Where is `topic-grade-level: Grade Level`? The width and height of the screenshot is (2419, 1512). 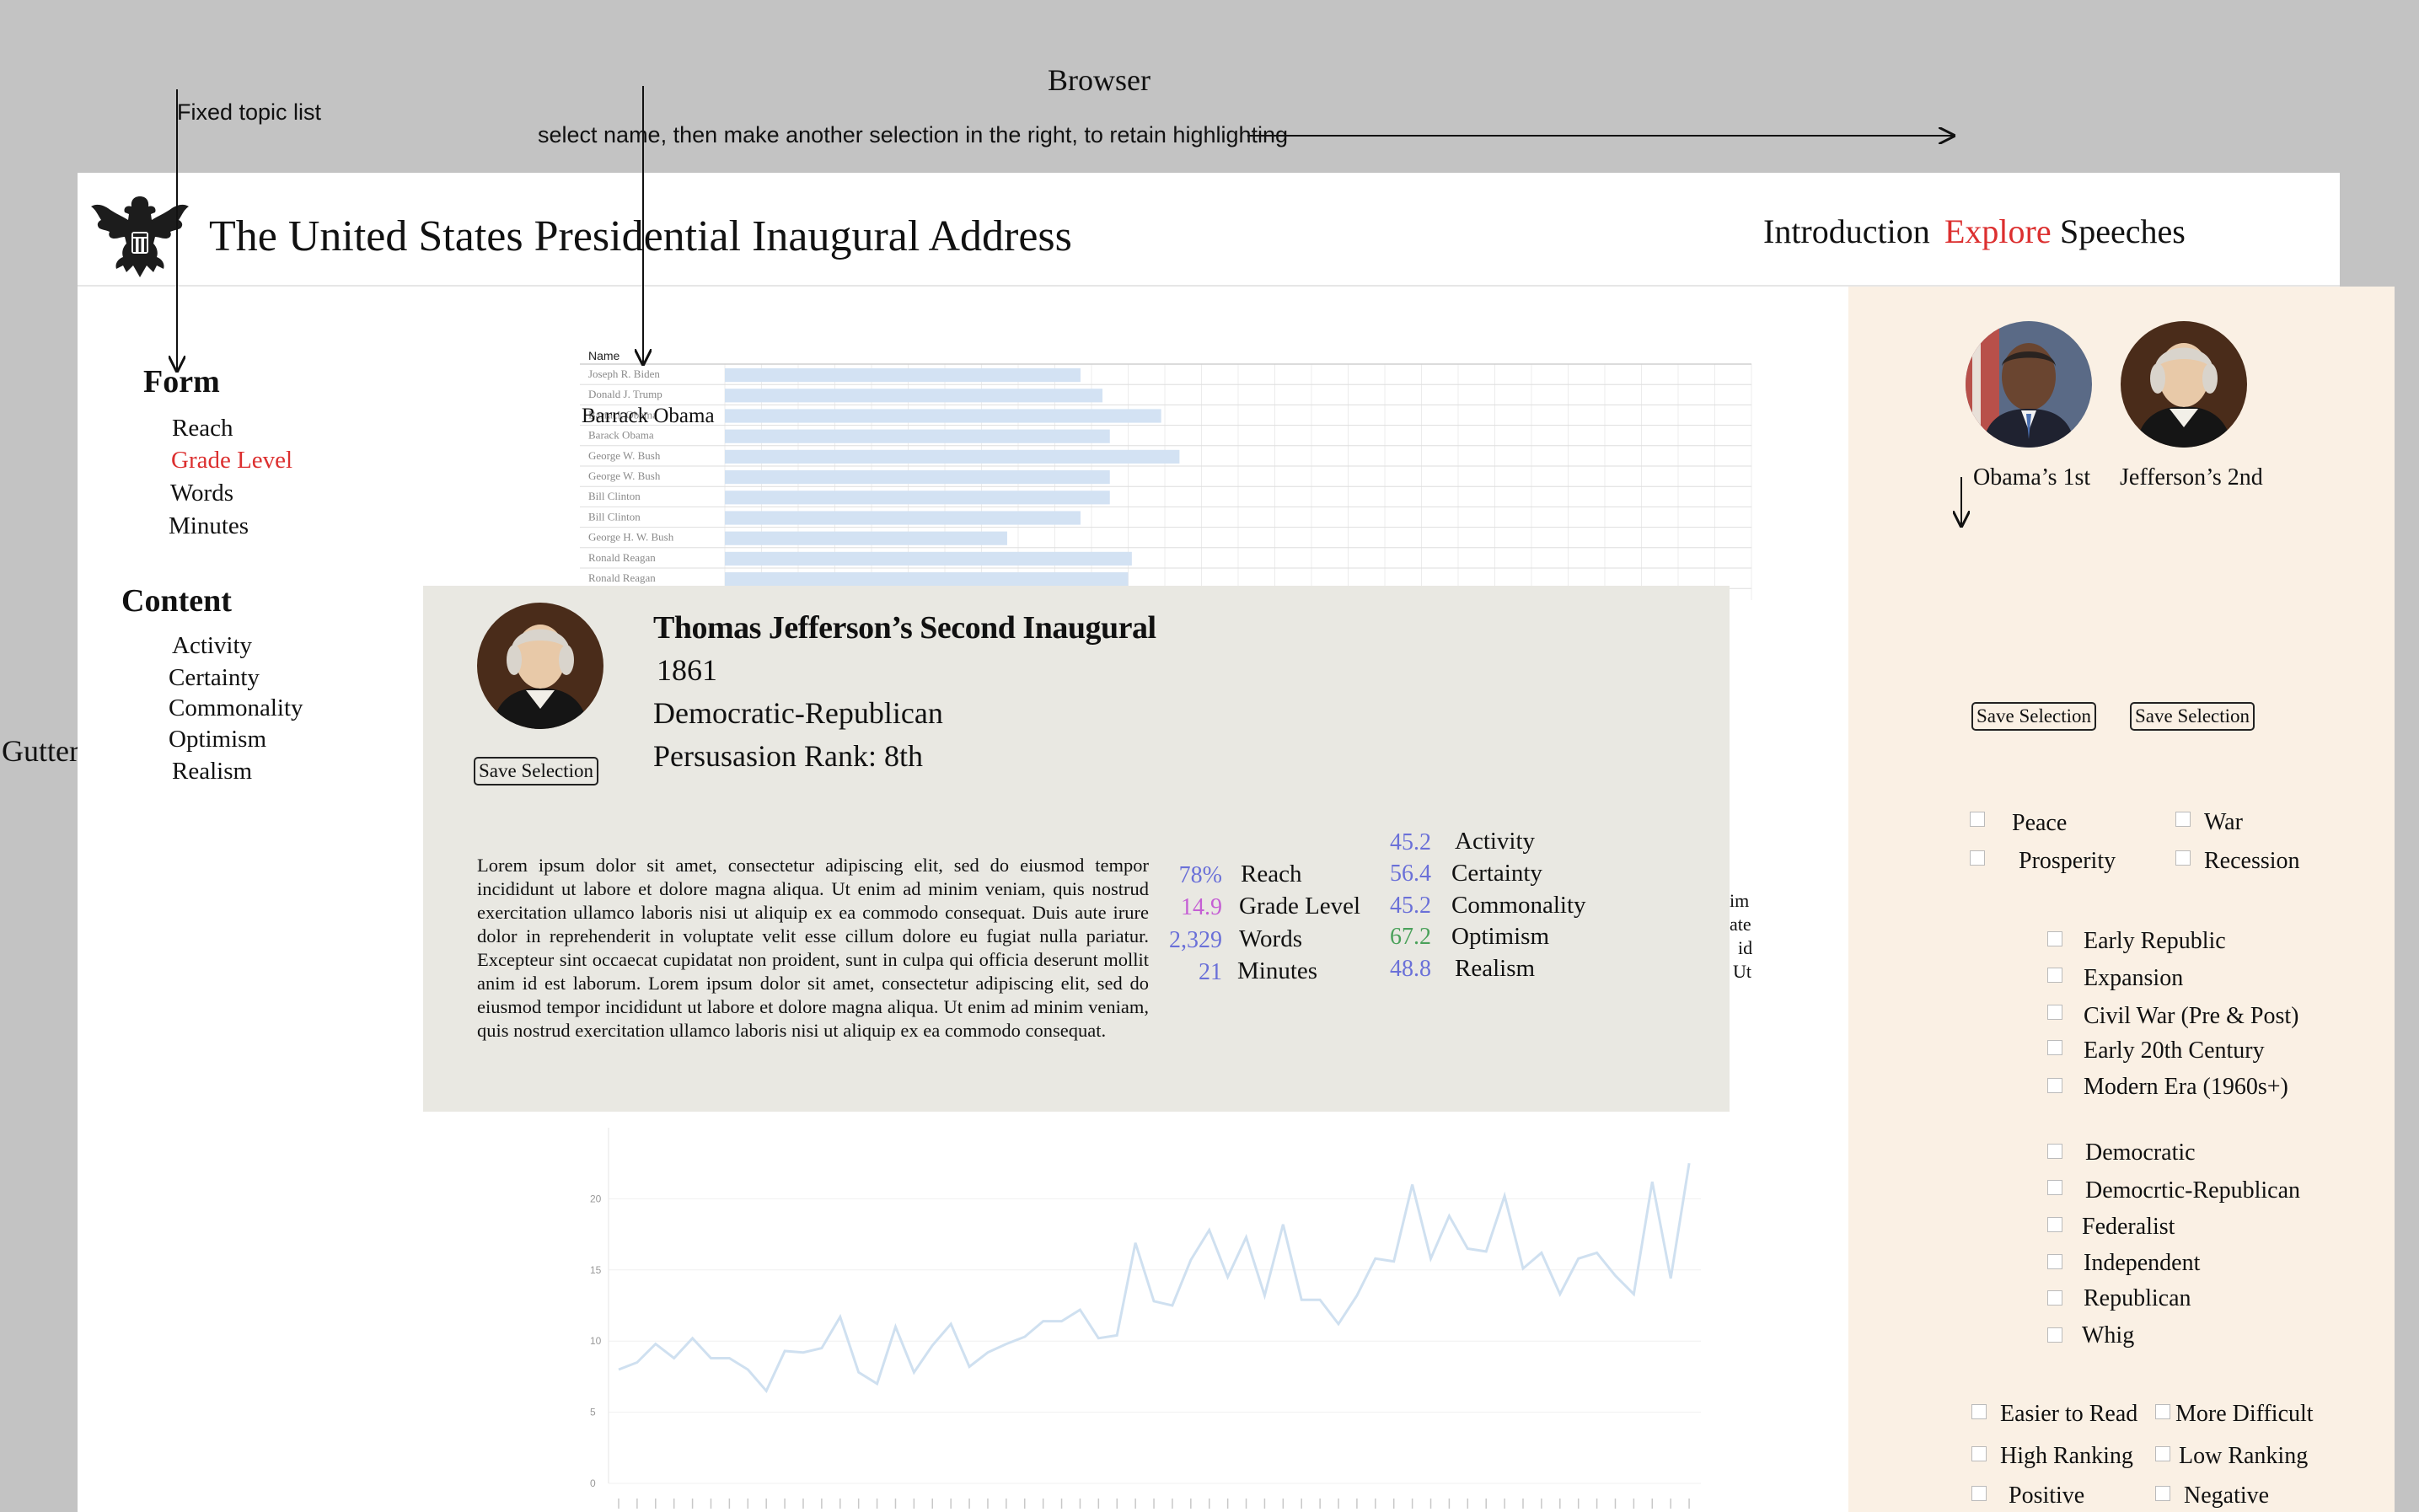 topic-grade-level: Grade Level is located at coordinates (231, 461).